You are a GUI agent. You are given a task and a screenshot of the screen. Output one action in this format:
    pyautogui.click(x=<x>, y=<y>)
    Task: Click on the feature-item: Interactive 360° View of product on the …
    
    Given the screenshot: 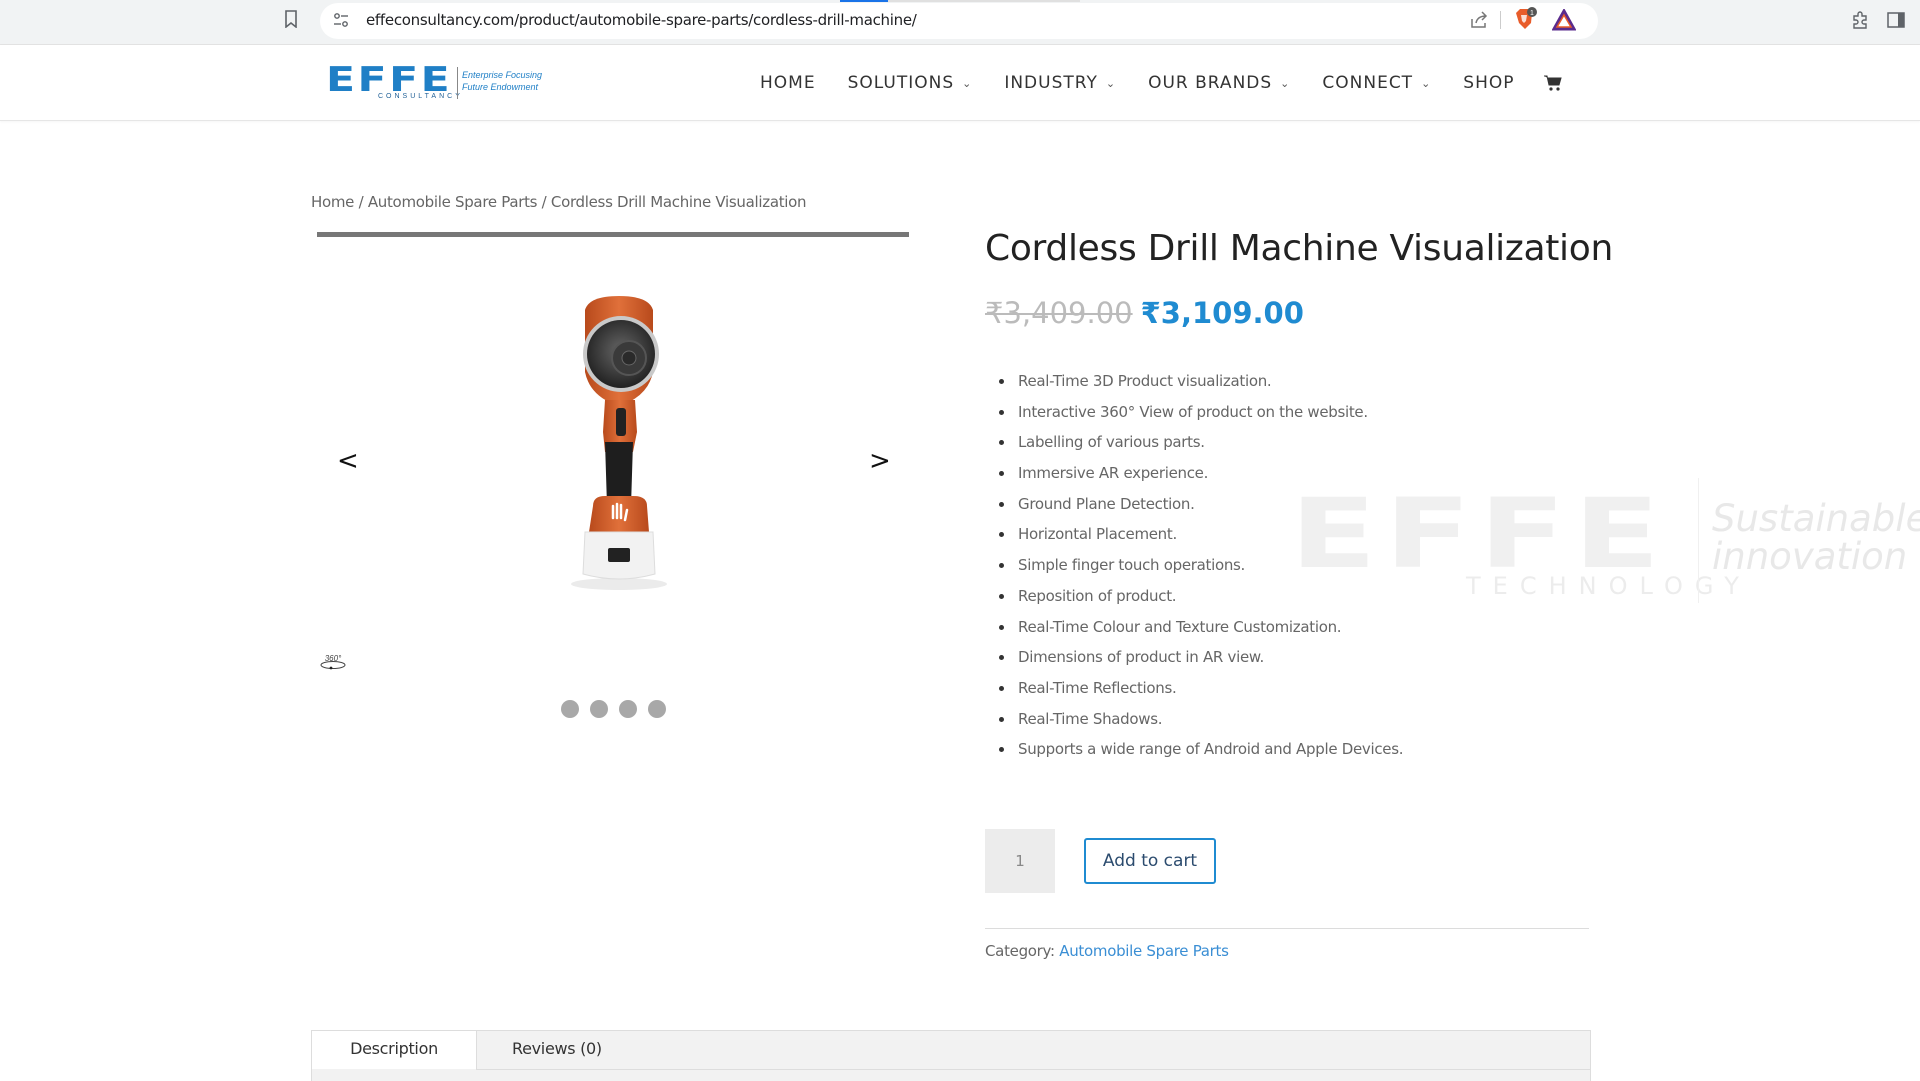 What is the action you would take?
    pyautogui.click(x=1200, y=414)
    